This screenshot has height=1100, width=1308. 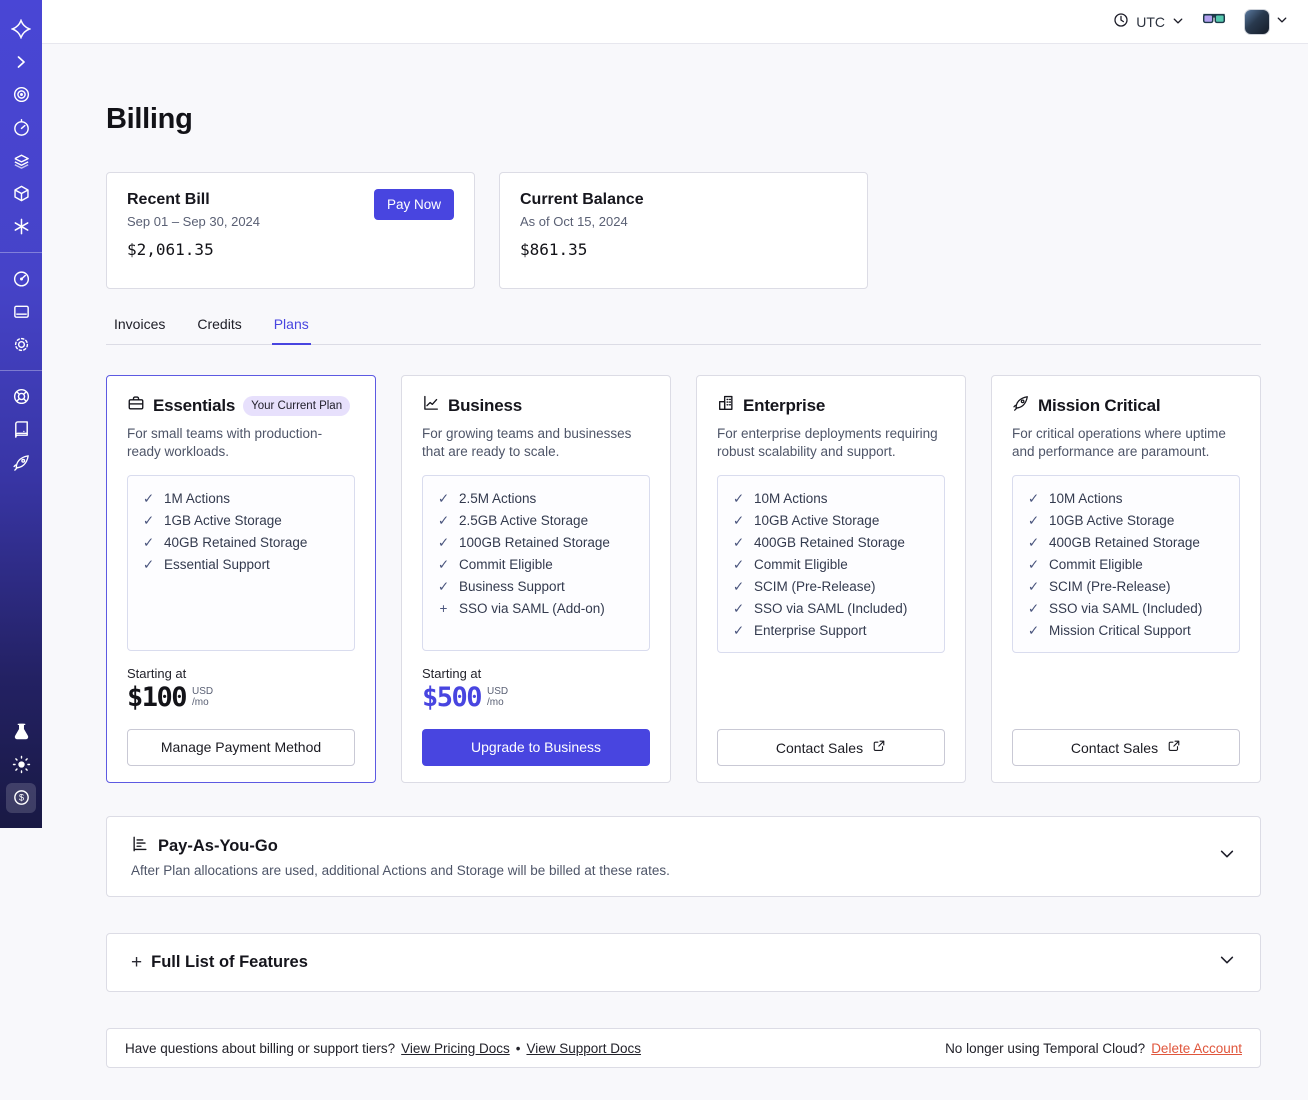 What do you see at coordinates (21, 765) in the screenshot?
I see `sun-icon` at bounding box center [21, 765].